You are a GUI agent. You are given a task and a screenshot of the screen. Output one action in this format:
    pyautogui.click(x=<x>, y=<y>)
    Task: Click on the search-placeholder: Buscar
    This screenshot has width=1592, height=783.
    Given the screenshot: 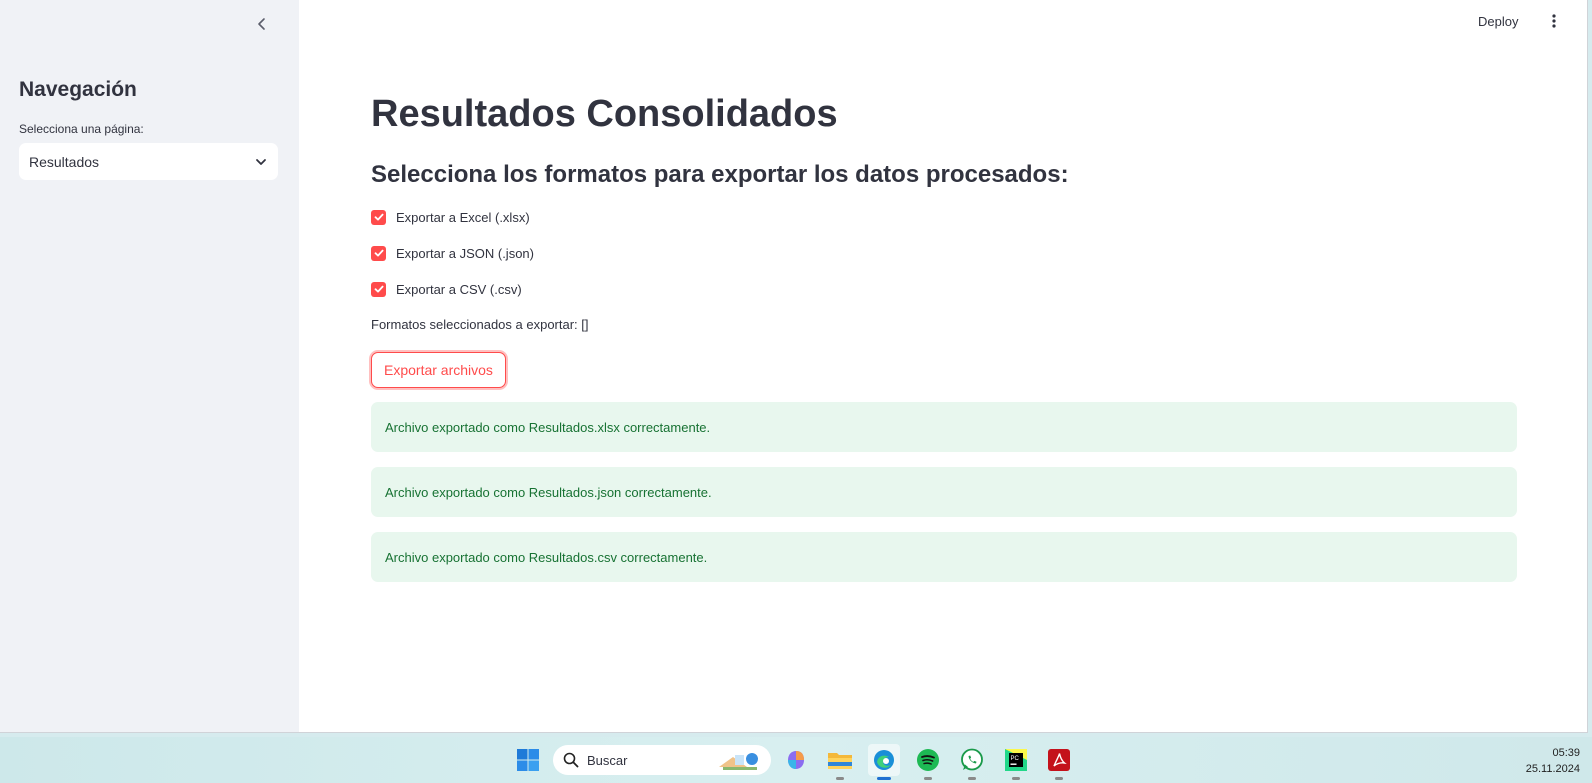 What is the action you would take?
    pyautogui.click(x=607, y=760)
    